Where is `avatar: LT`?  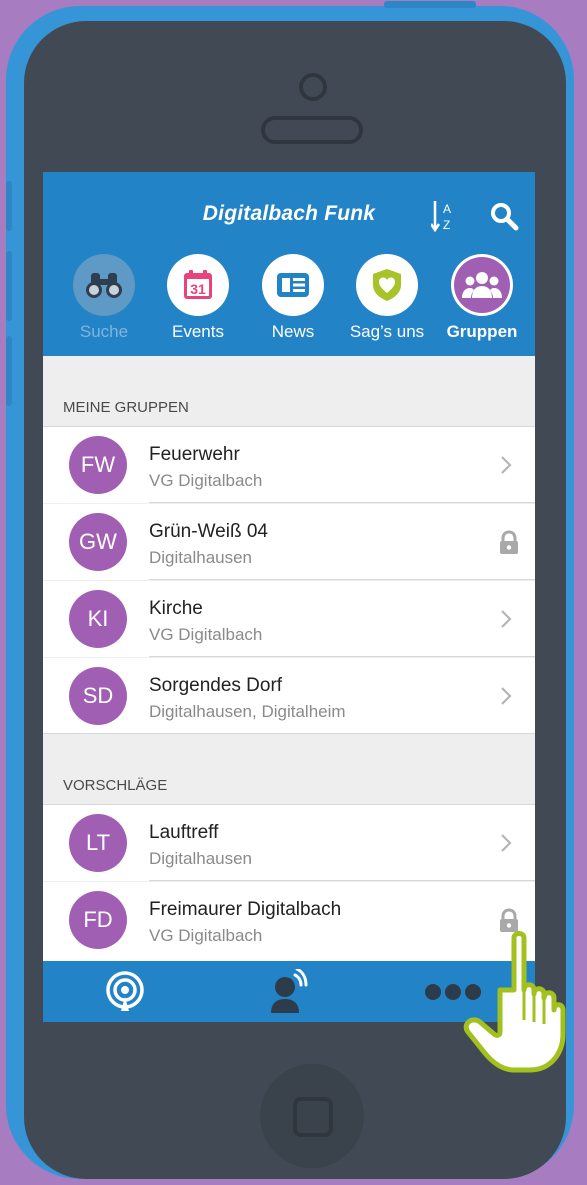
avatar: LT is located at coordinates (98, 843).